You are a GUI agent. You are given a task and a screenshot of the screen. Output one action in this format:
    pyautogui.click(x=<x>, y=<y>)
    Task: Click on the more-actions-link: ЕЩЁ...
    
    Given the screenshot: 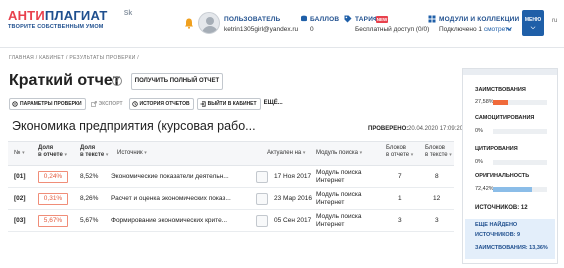 What is the action you would take?
    pyautogui.click(x=273, y=104)
    